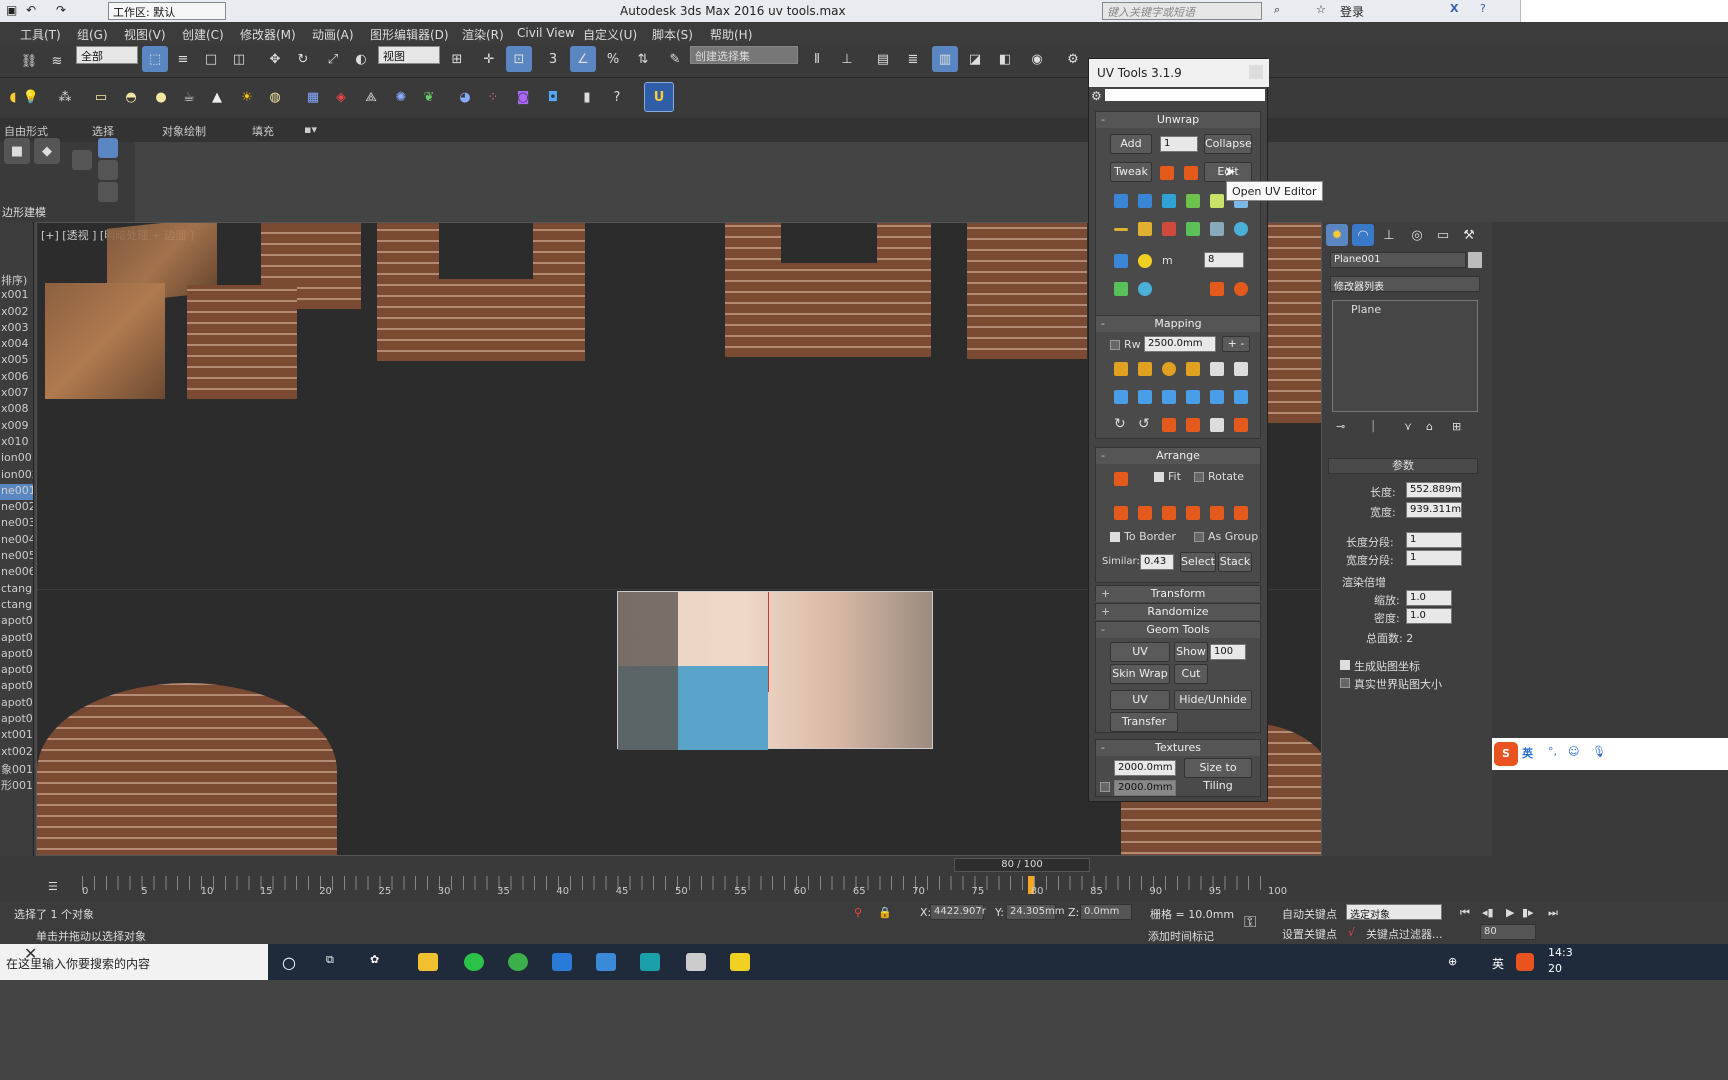 This screenshot has height=1080, width=1728. I want to click on schematic-icon: ◧, so click(1005, 59).